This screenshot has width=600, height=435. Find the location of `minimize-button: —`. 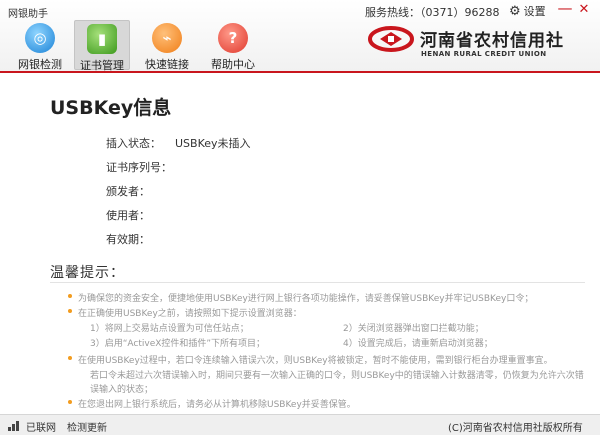

minimize-button: — is located at coordinates (565, 8).